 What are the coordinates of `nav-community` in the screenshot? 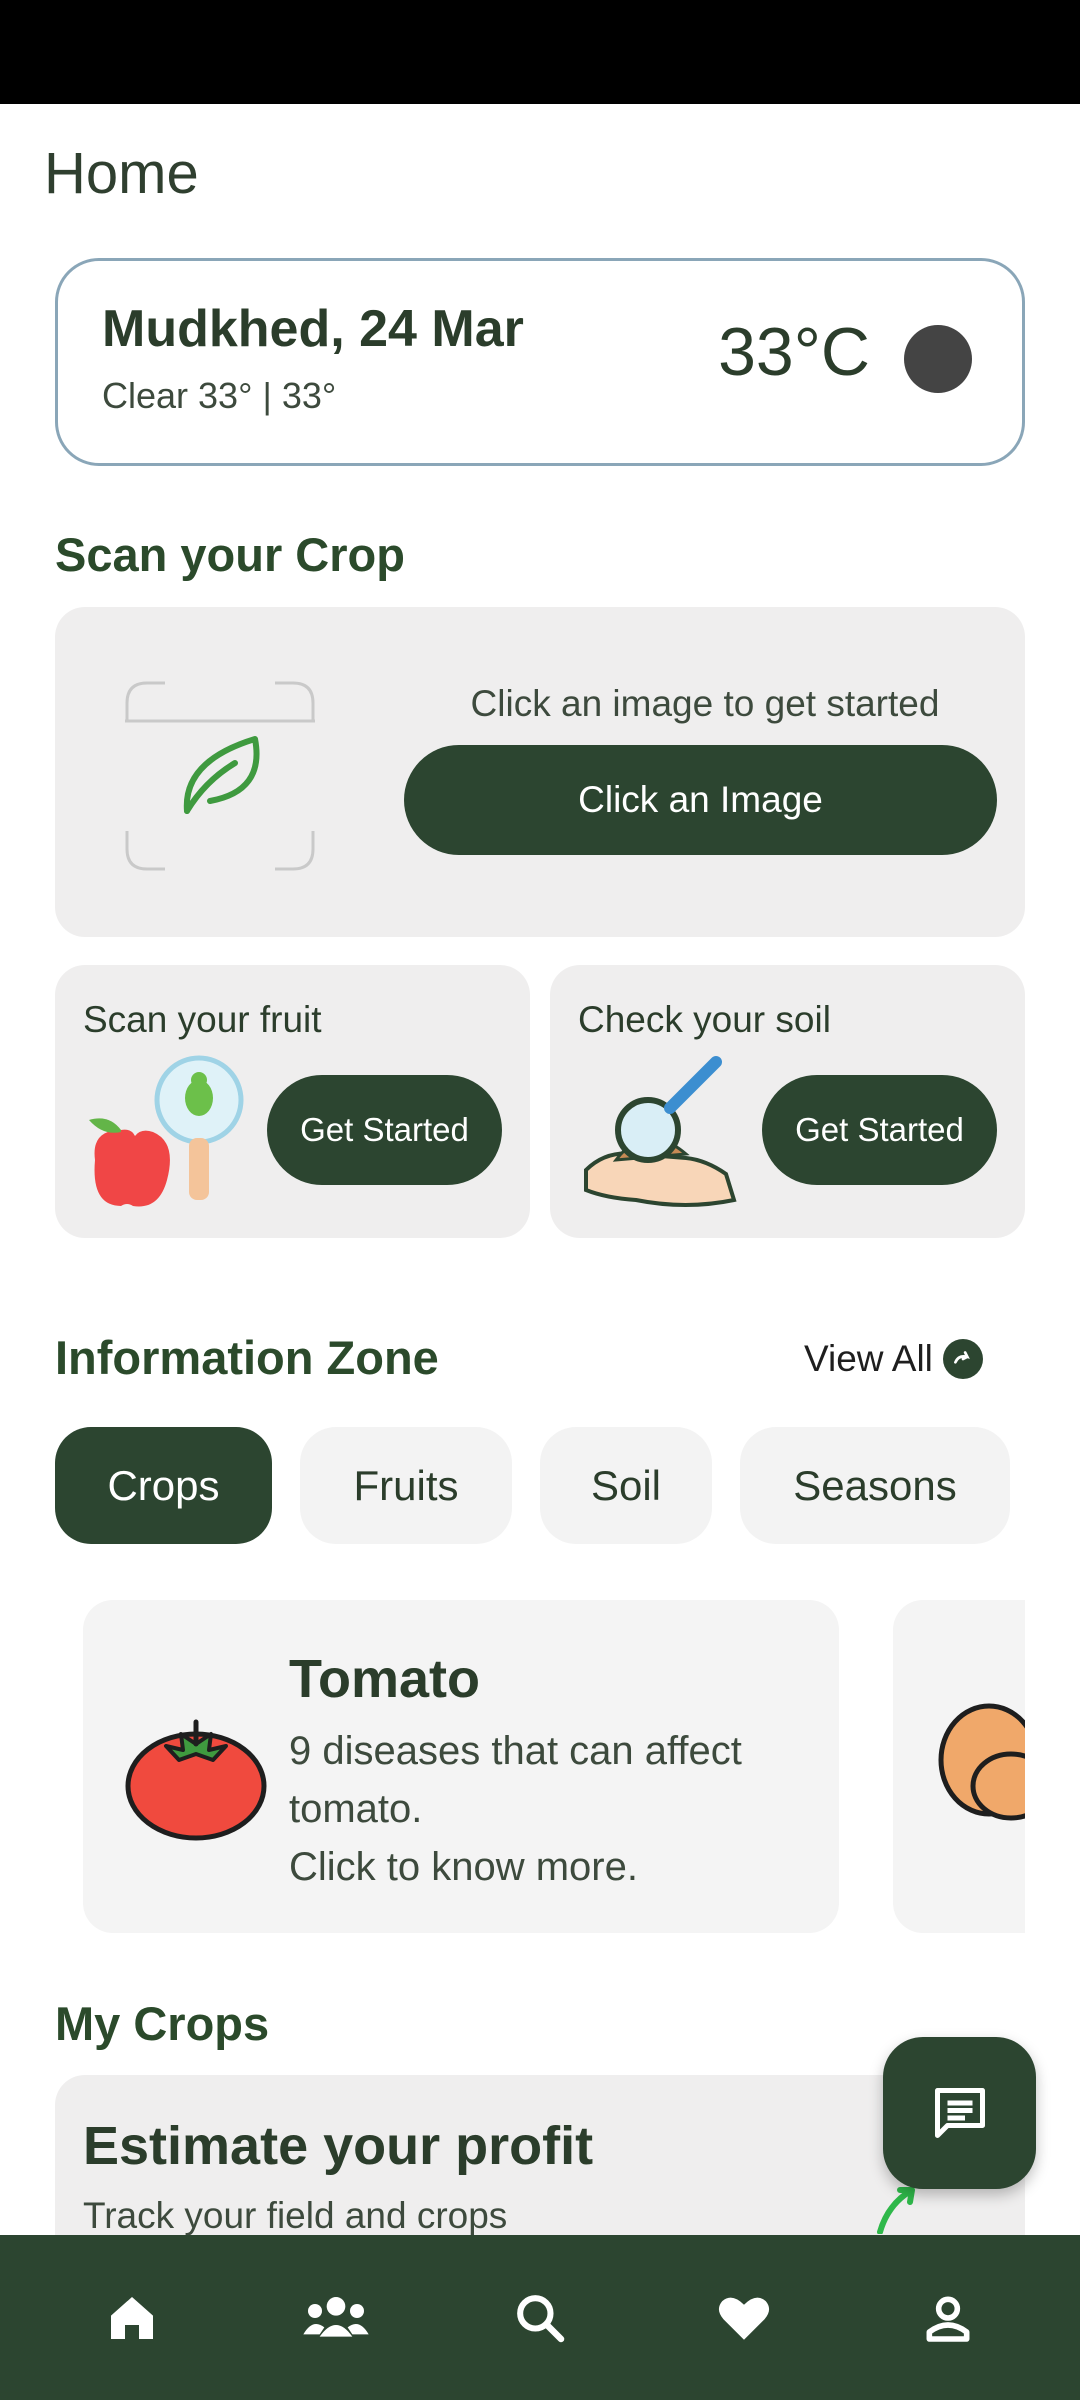 It's located at (336, 2318).